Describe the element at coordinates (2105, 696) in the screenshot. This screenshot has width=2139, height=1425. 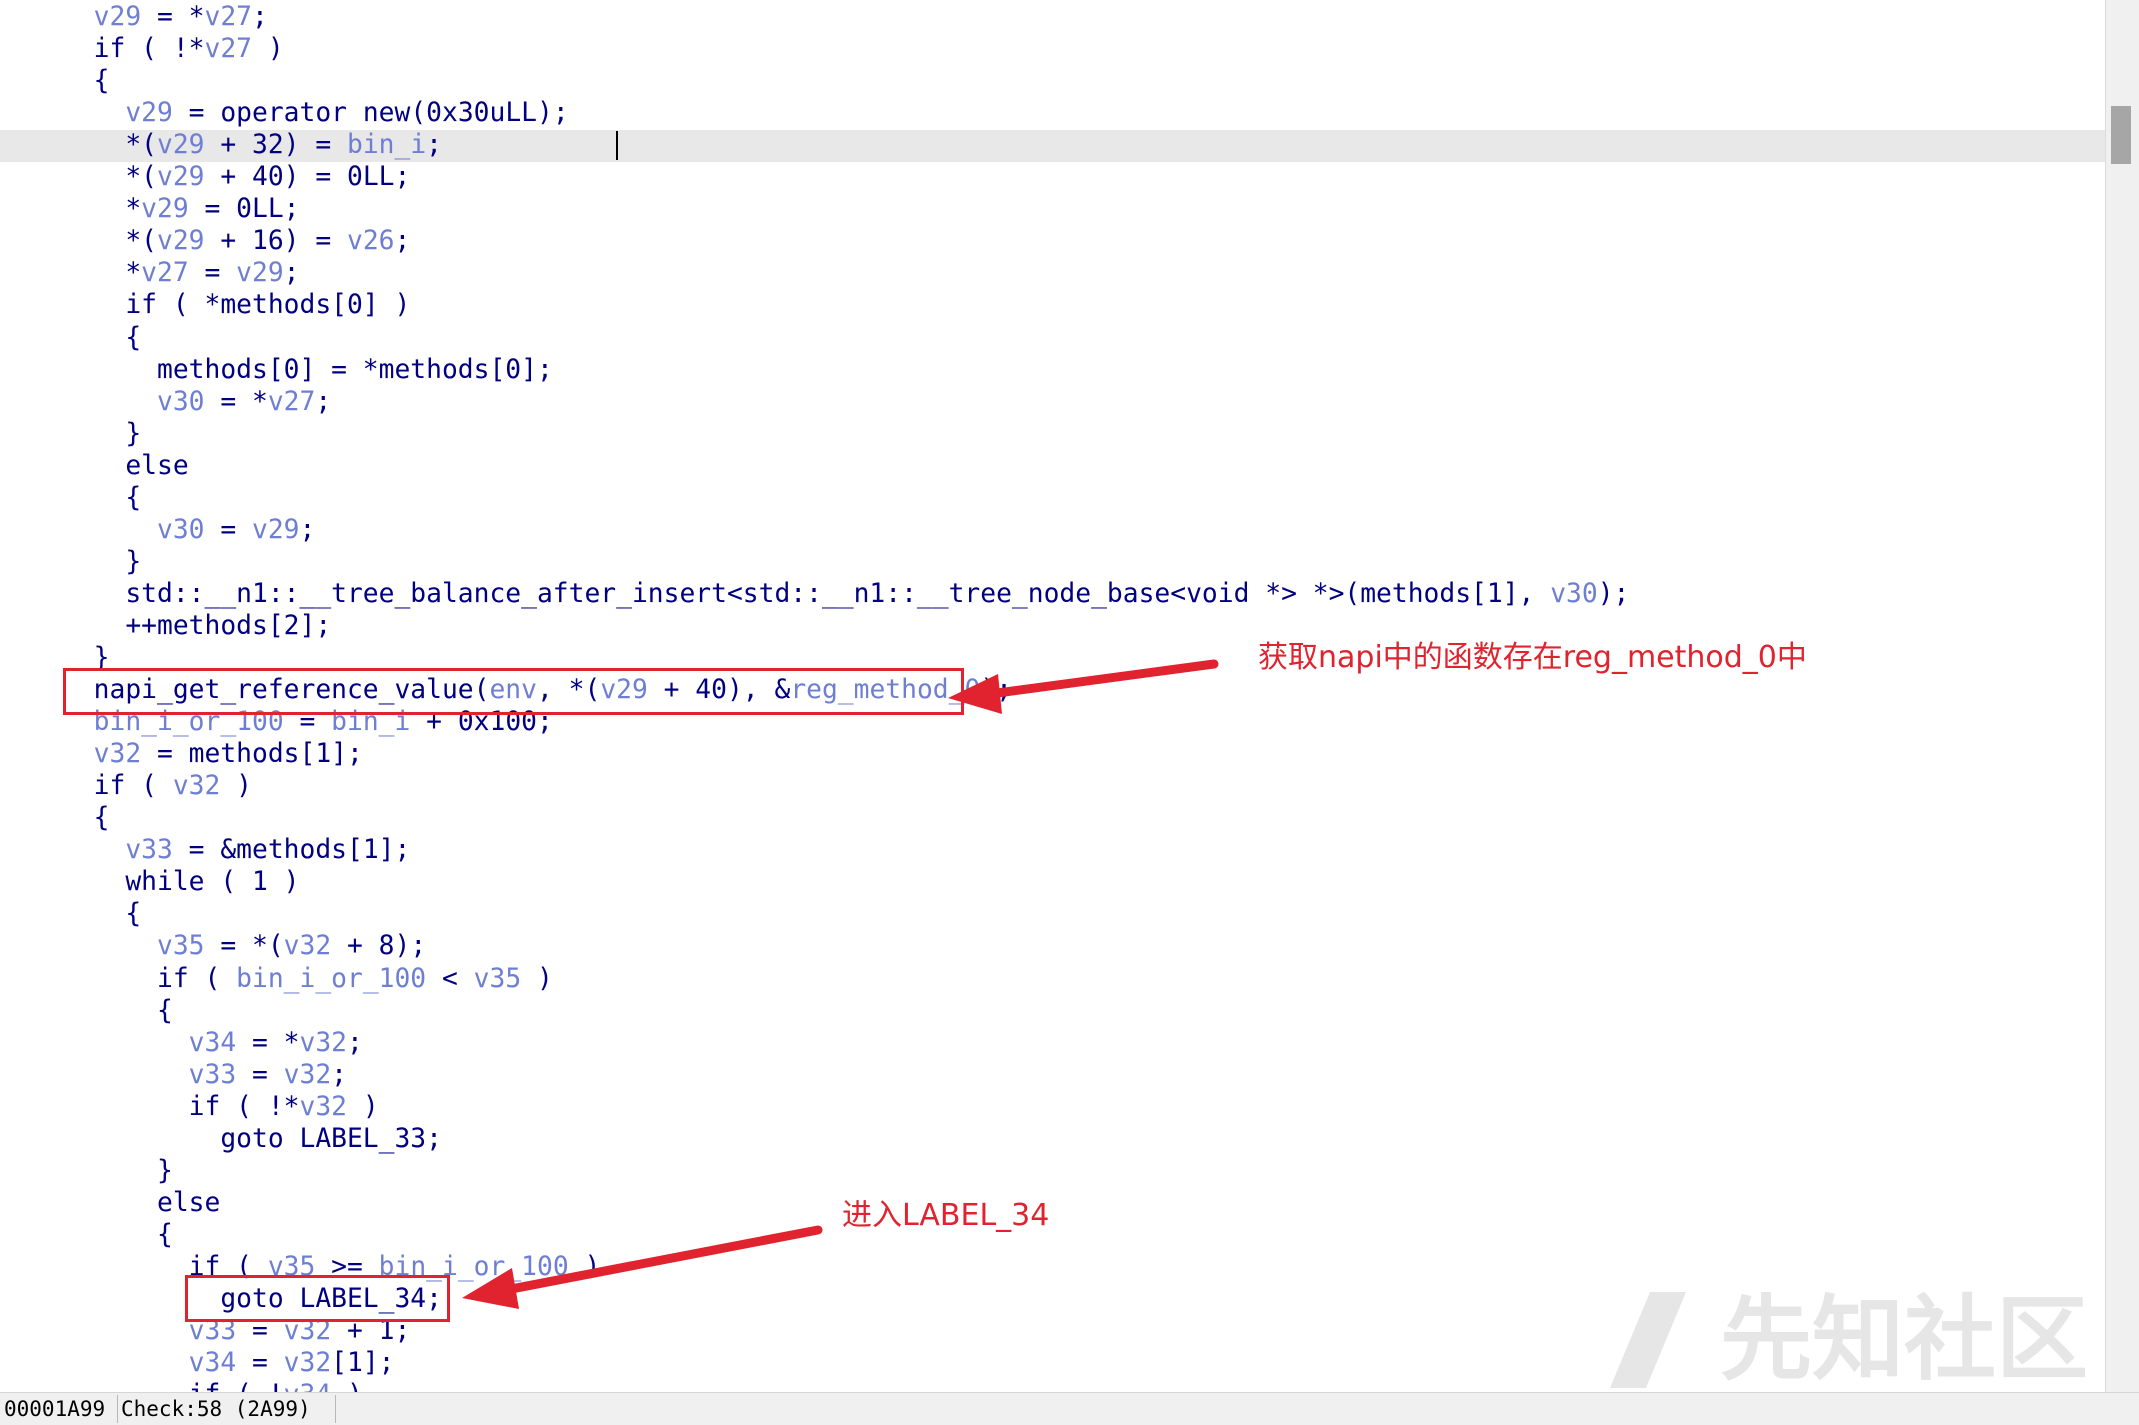
I see `scrollbar-track` at that location.